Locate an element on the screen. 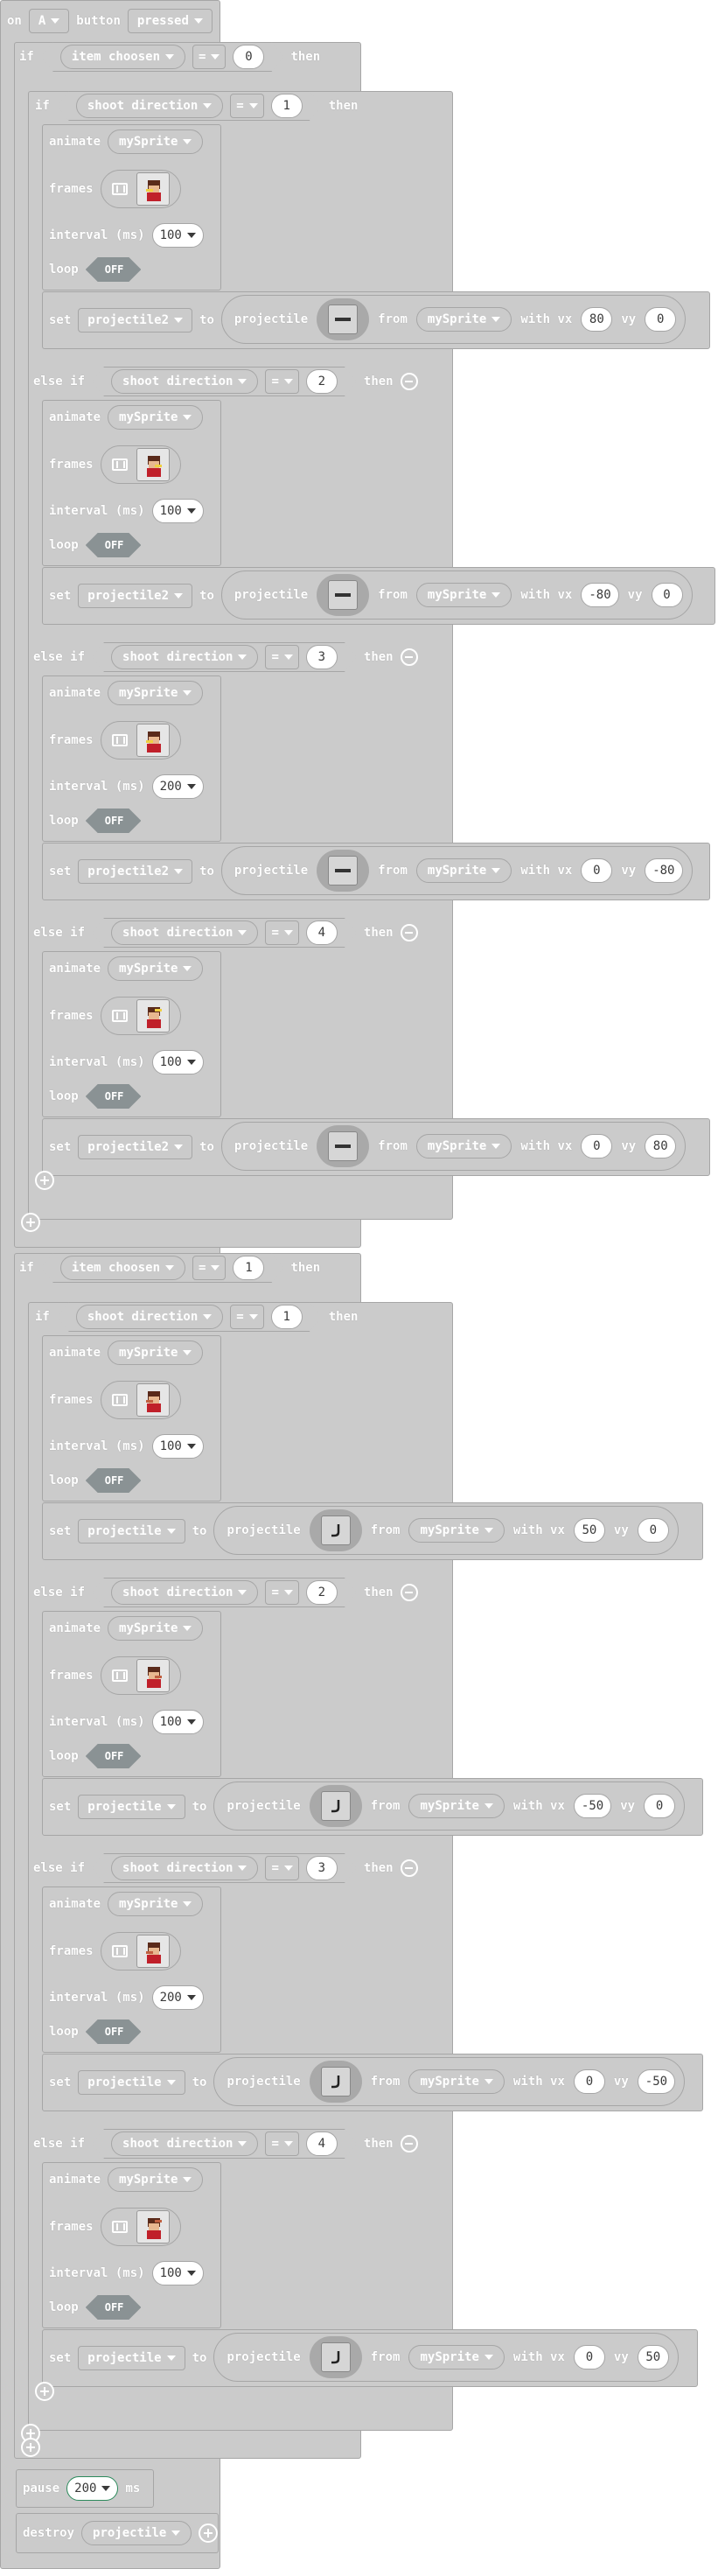  item-condition: item choosen = 1 is located at coordinates (163, 1268).